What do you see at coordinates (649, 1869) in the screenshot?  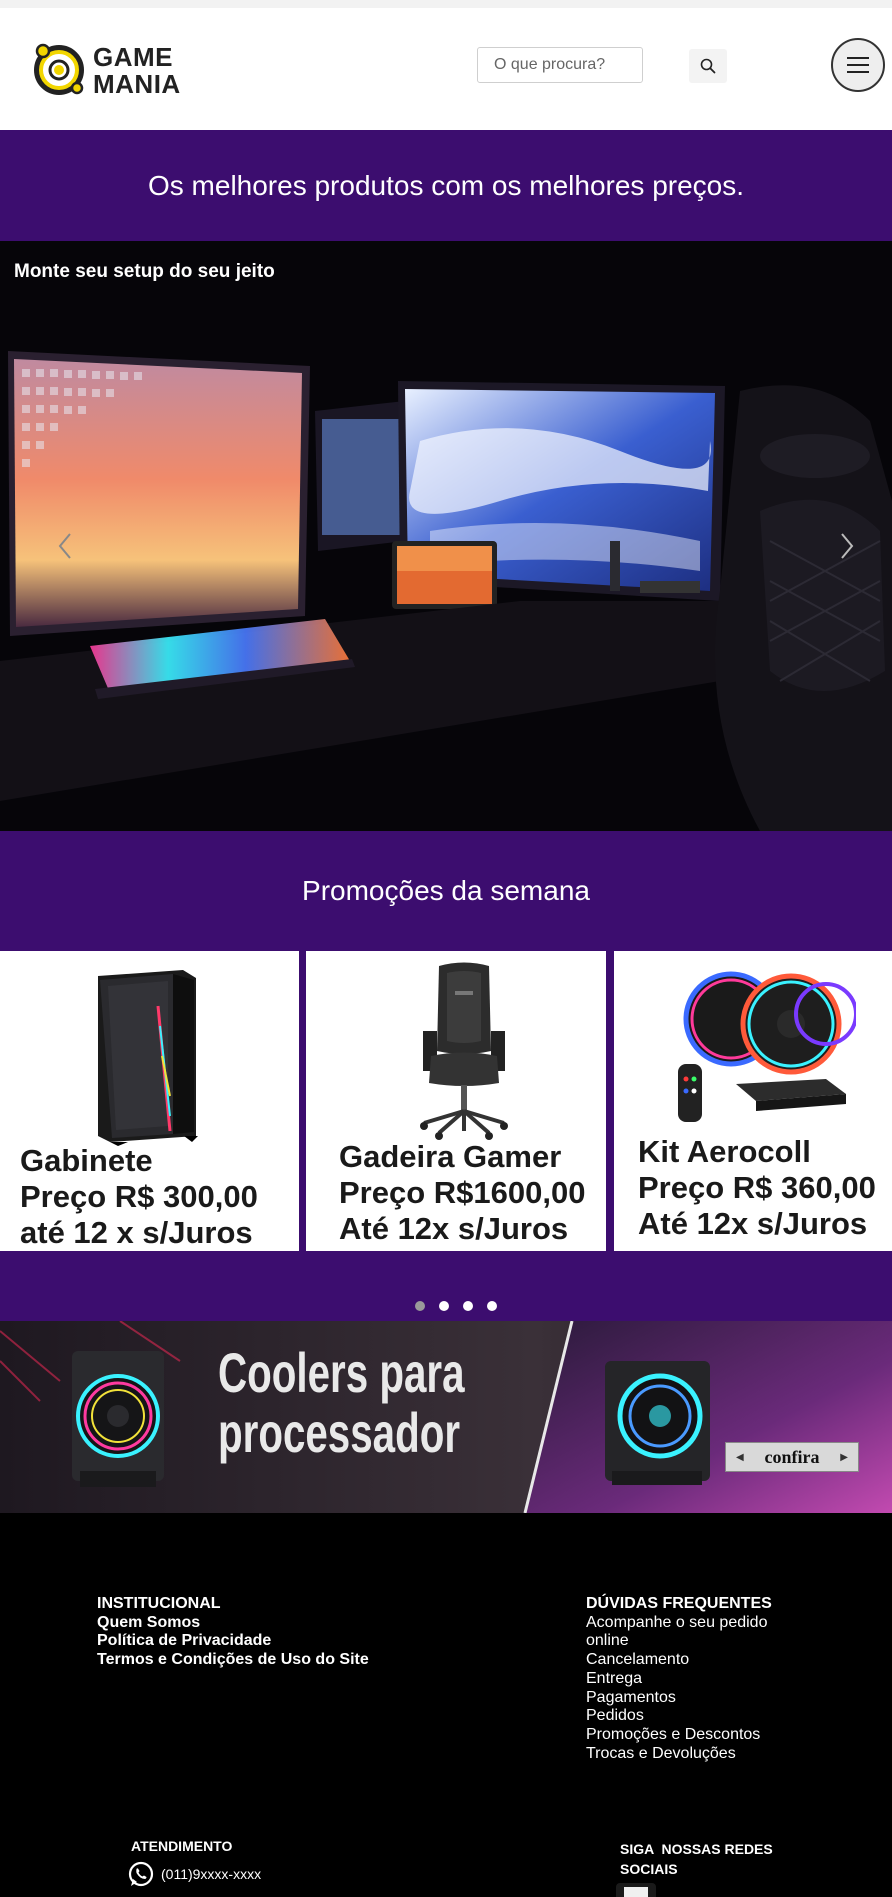 I see `footer-social-title-2: SOCIAIS` at bounding box center [649, 1869].